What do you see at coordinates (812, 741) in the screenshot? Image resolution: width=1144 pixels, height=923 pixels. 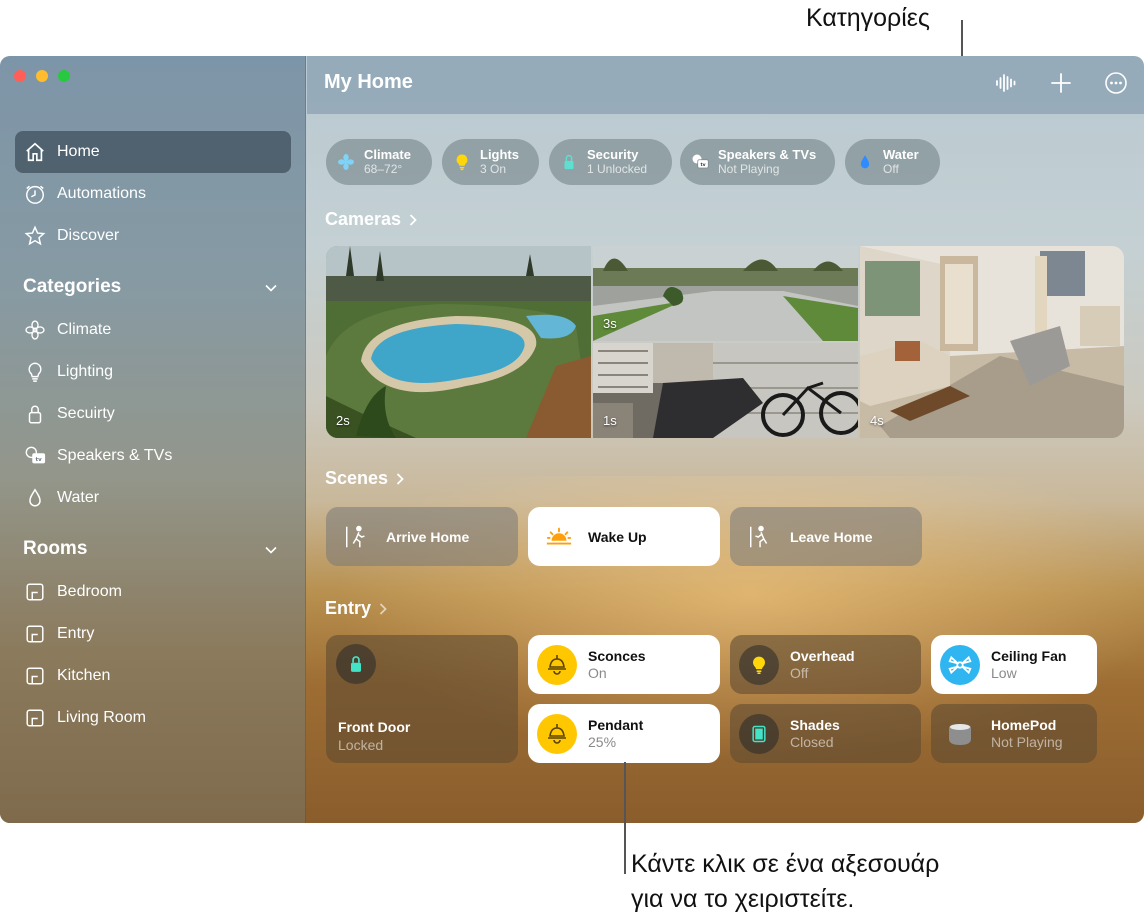 I see `accessory-state: Closed` at bounding box center [812, 741].